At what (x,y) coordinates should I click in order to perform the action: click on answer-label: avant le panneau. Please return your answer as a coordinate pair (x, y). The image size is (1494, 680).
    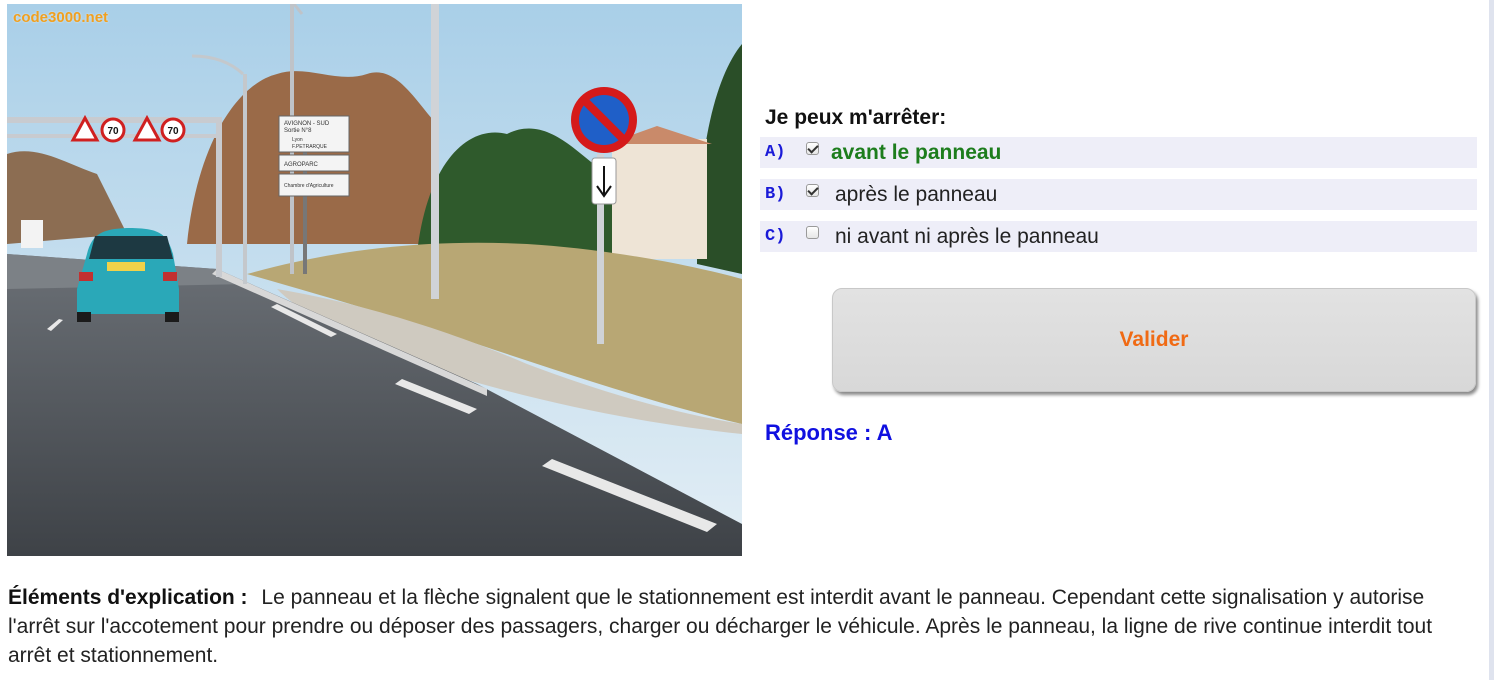
    Looking at the image, I should click on (916, 152).